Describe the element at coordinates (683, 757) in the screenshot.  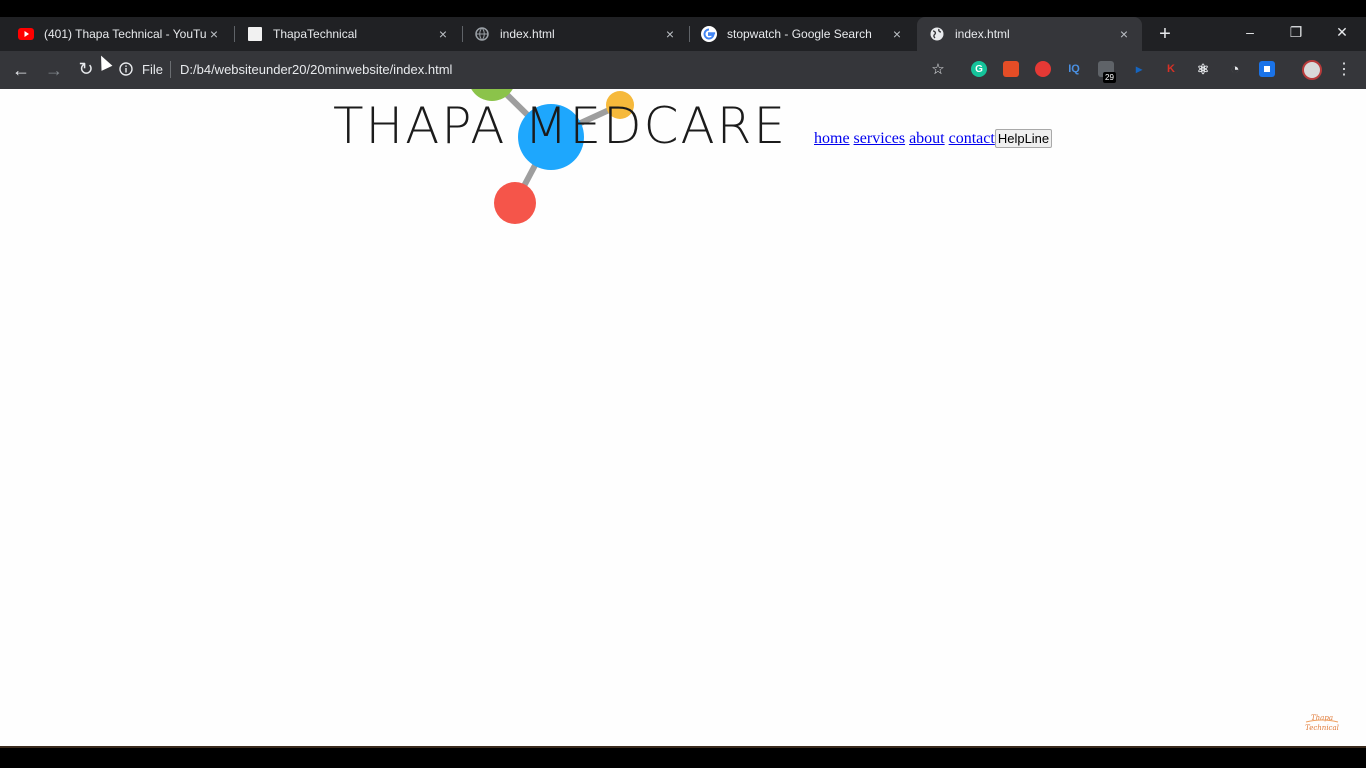
I see `screen-bottom-border` at that location.